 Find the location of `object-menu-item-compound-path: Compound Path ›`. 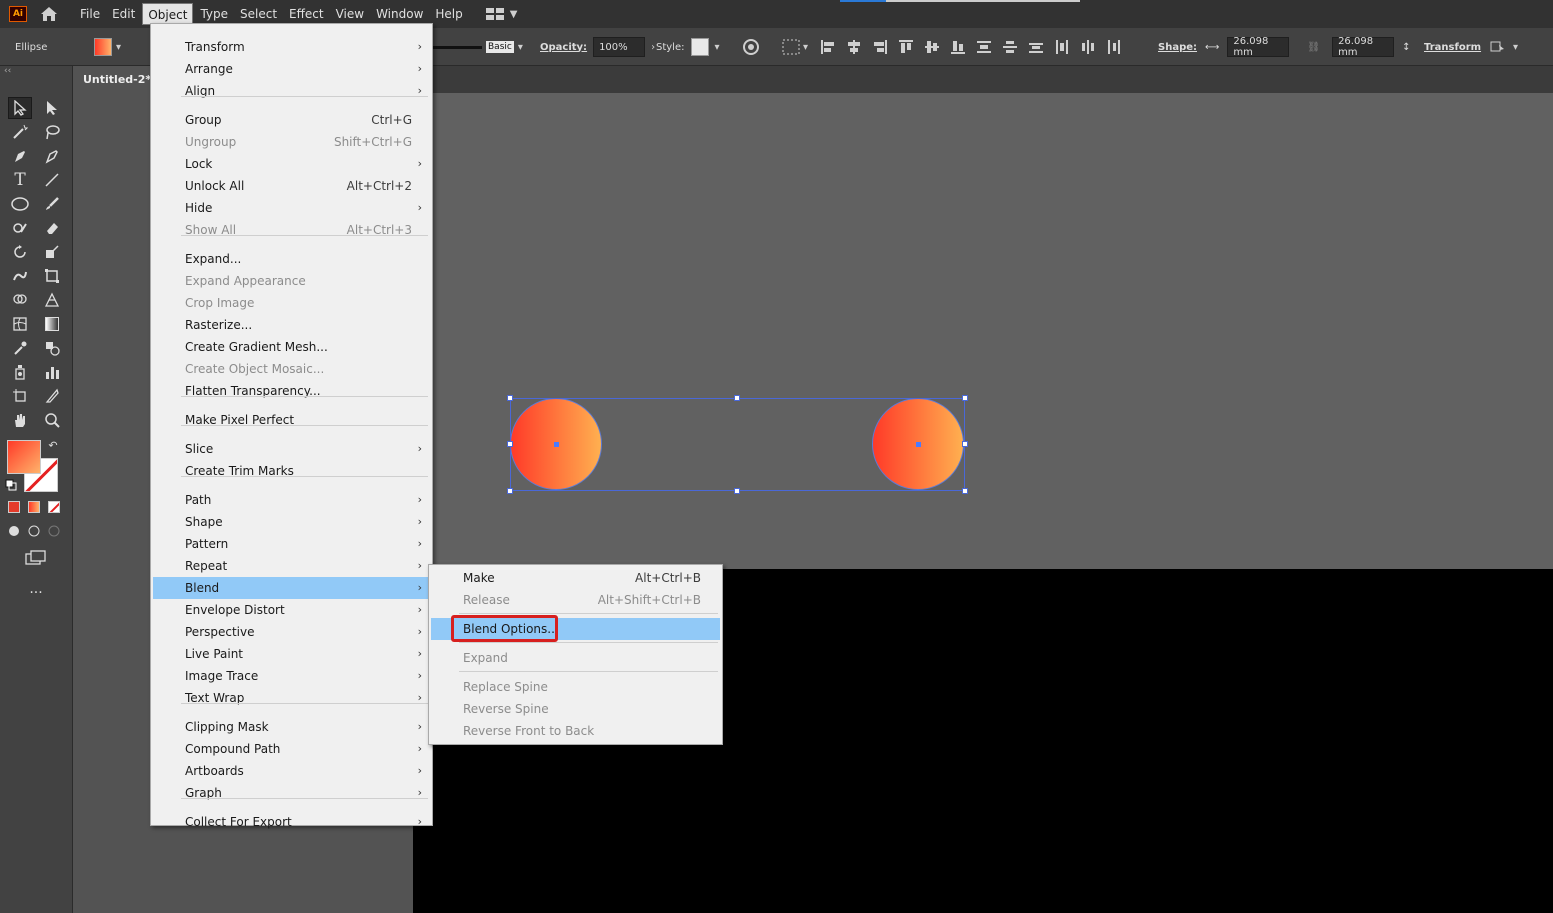

object-menu-item-compound-path: Compound Path › is located at coordinates (291, 749).